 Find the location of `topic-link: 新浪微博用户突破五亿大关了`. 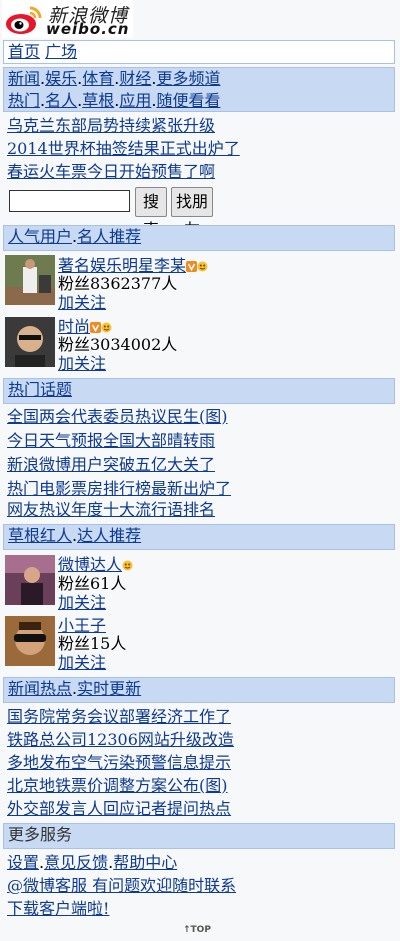

topic-link: 新浪微博用户突破五亿大关了 is located at coordinates (111, 465).